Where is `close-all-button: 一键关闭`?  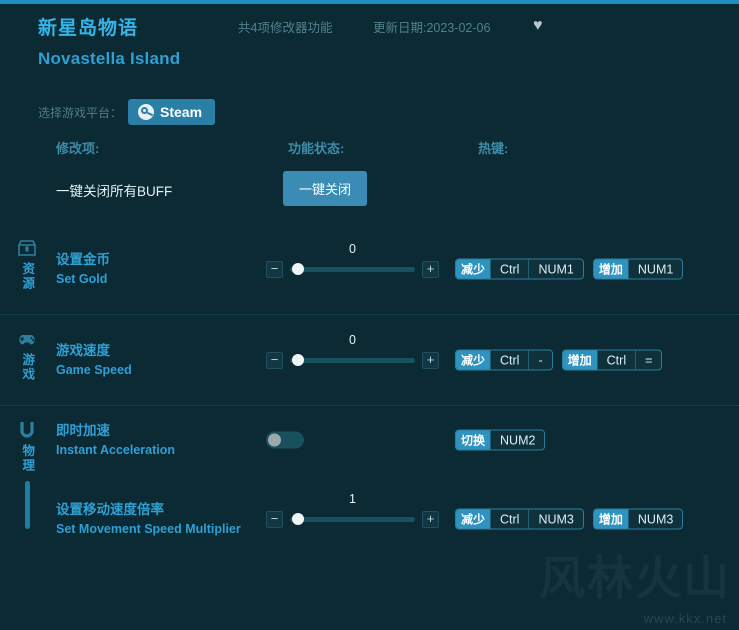
close-all-button: 一键关闭 is located at coordinates (325, 188).